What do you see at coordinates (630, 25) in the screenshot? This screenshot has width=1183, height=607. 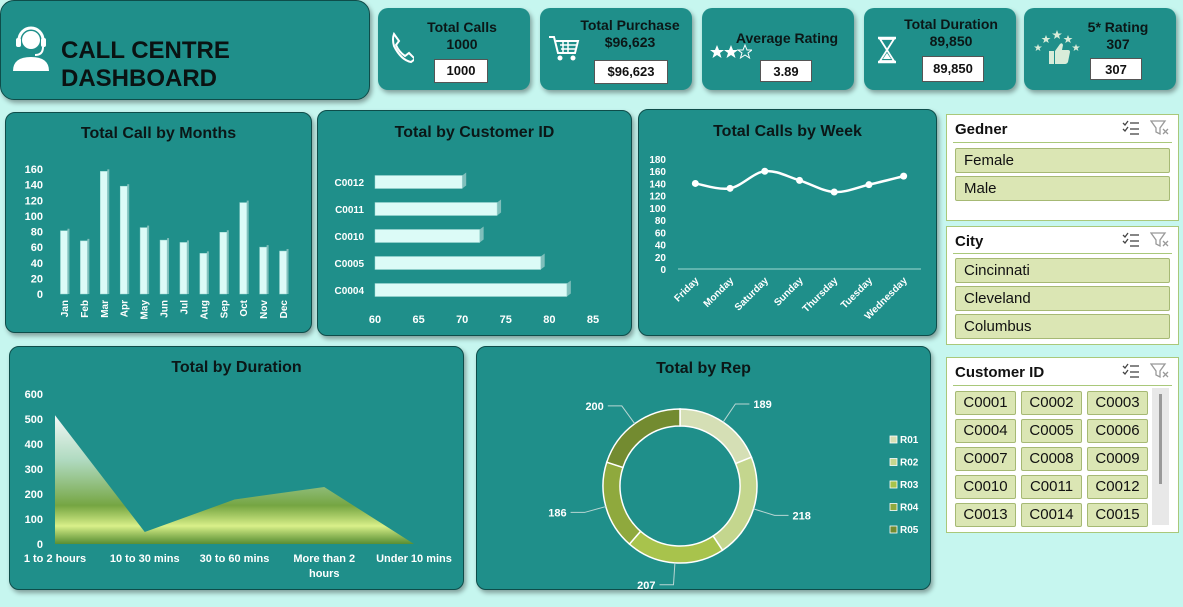 I see `kpi-purchase-title-line1: Total Purchase` at bounding box center [630, 25].